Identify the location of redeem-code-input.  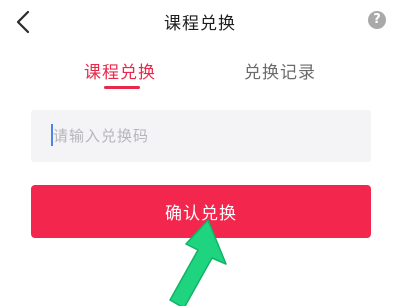
(201, 136).